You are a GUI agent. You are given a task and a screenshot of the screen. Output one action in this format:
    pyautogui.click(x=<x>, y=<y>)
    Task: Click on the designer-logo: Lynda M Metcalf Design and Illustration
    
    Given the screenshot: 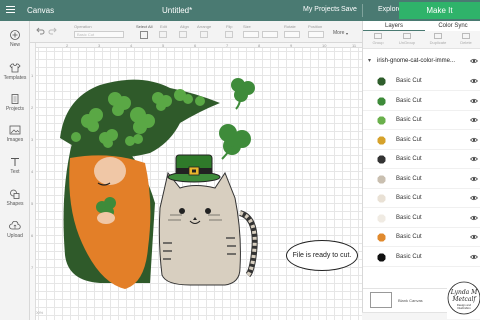 What is the action you would take?
    pyautogui.click(x=463, y=299)
    